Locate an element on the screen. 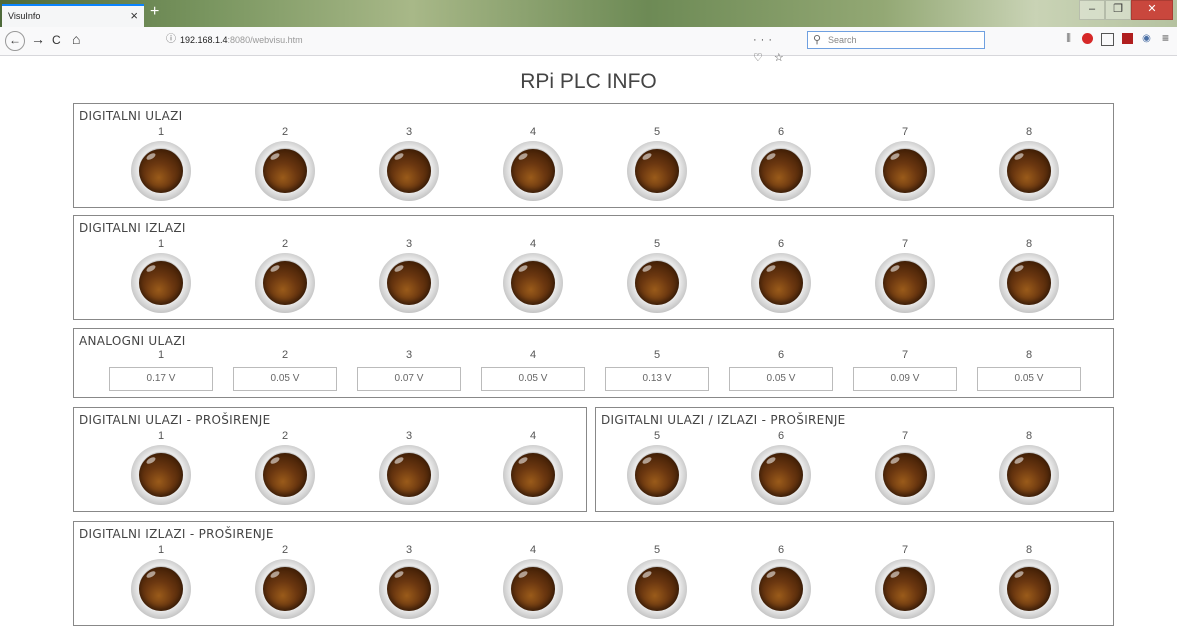  analog-input-1: 1 0.17 V is located at coordinates (161, 370).